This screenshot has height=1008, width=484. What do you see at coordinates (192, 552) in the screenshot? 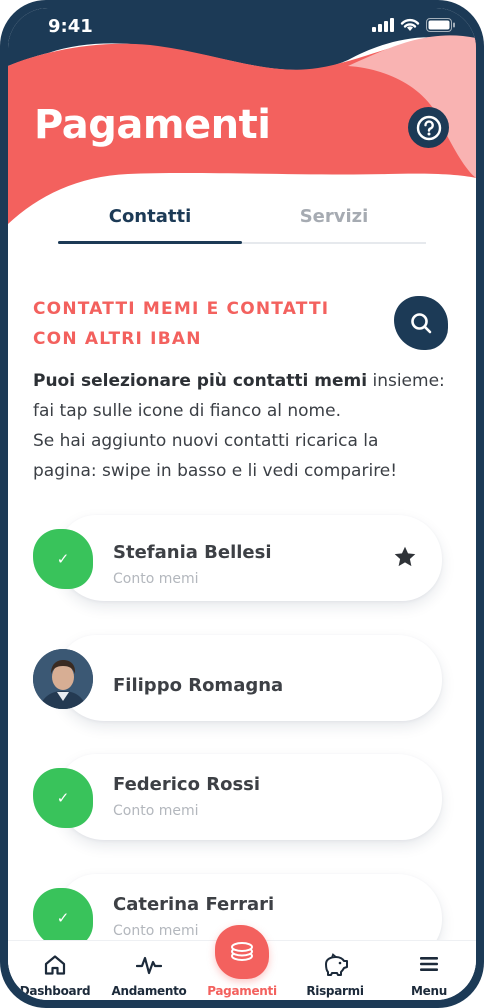
I see `contact-name: Stefania Bellesi` at bounding box center [192, 552].